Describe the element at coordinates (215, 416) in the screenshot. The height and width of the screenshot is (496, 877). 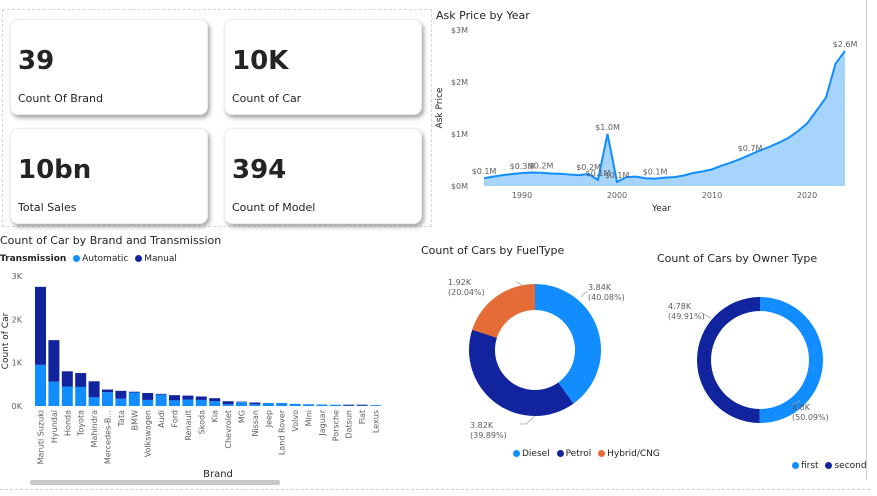
I see `x-tick-label: Kia` at that location.